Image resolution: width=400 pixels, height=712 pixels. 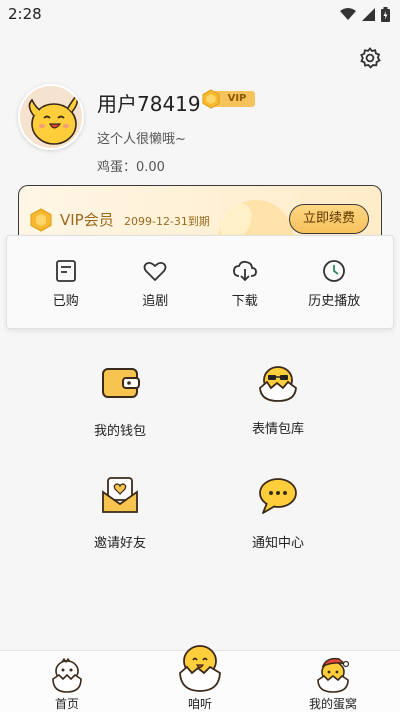 I want to click on grid-item-label: 表情包库, so click(x=277, y=429).